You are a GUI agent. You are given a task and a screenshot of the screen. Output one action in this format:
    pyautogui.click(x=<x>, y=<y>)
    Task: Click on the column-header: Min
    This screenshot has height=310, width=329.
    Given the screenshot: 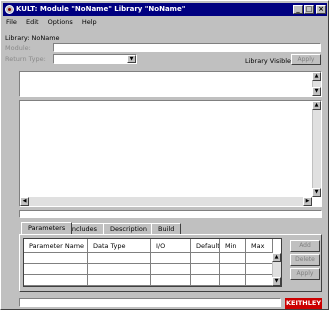 What is the action you would take?
    pyautogui.click(x=233, y=246)
    